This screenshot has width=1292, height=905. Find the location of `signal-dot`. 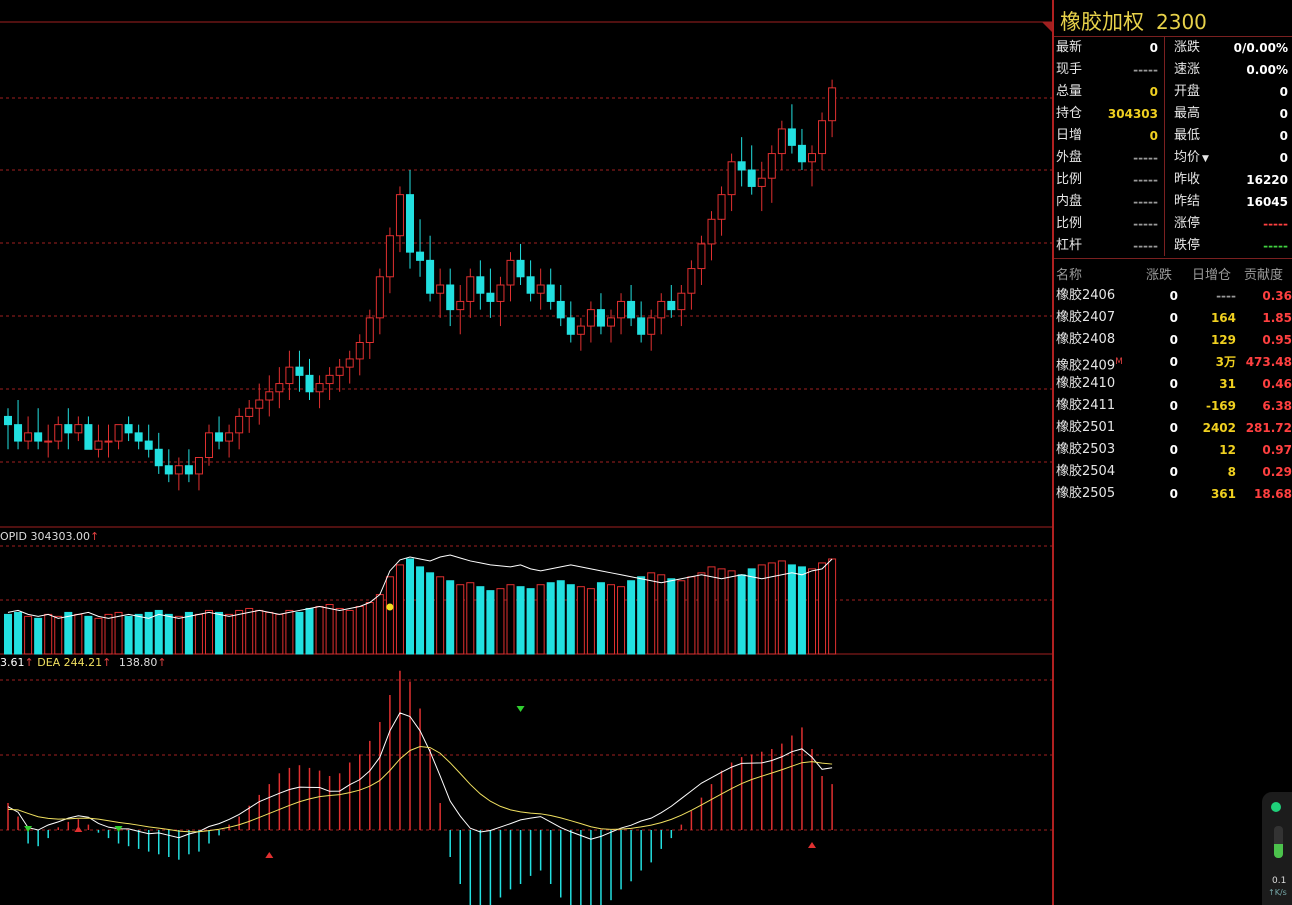

signal-dot is located at coordinates (390, 607).